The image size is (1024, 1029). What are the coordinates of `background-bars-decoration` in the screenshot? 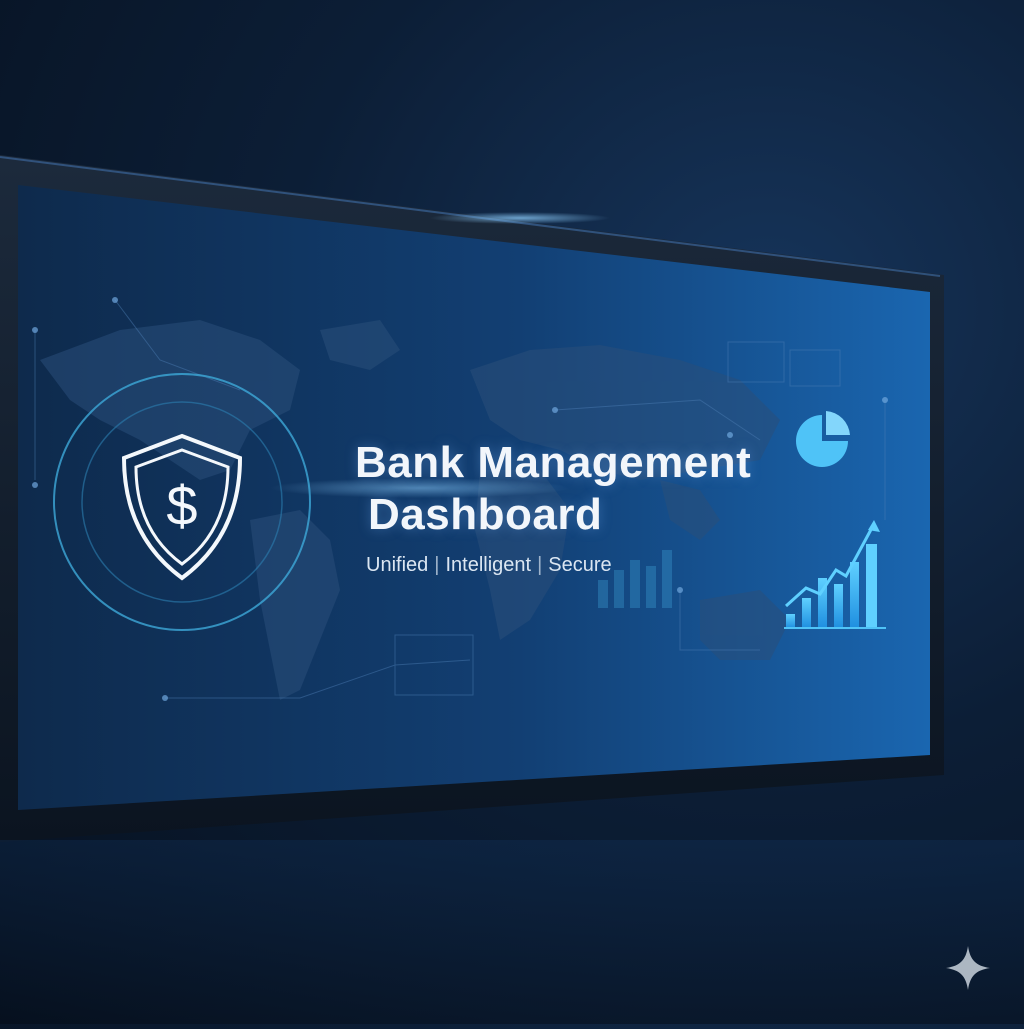 It's located at (635, 579).